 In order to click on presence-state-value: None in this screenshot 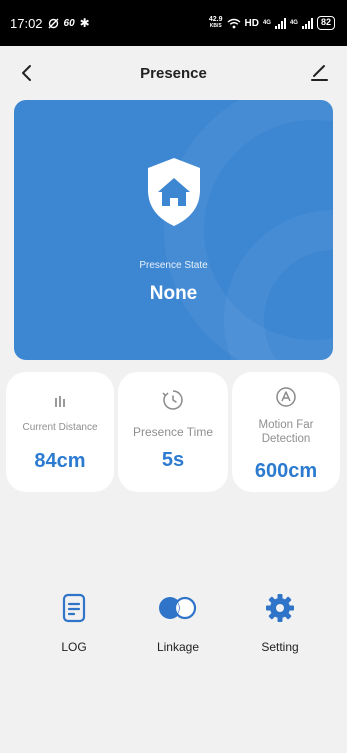, I will do `click(173, 293)`.